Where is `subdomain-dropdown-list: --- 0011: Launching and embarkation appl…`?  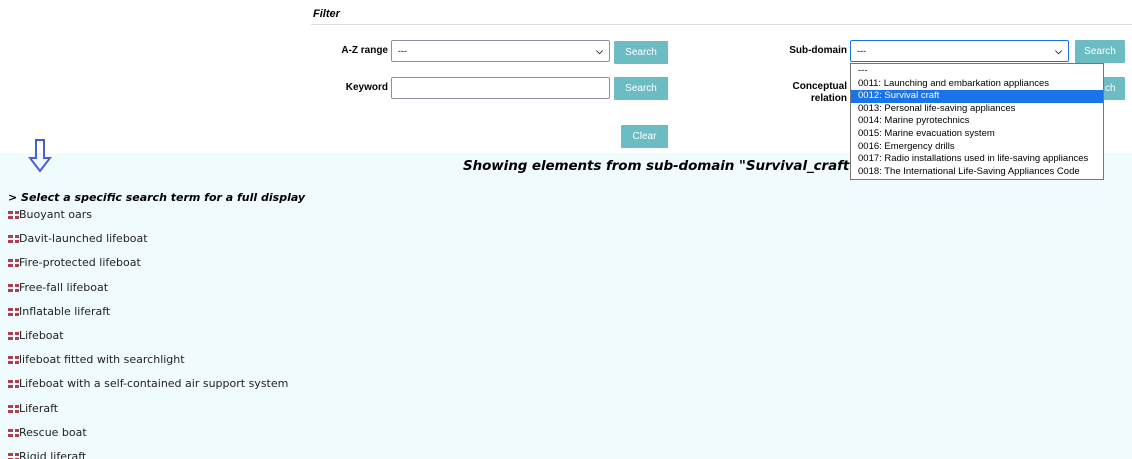 subdomain-dropdown-list: --- 0011: Launching and embarkation appl… is located at coordinates (977, 121).